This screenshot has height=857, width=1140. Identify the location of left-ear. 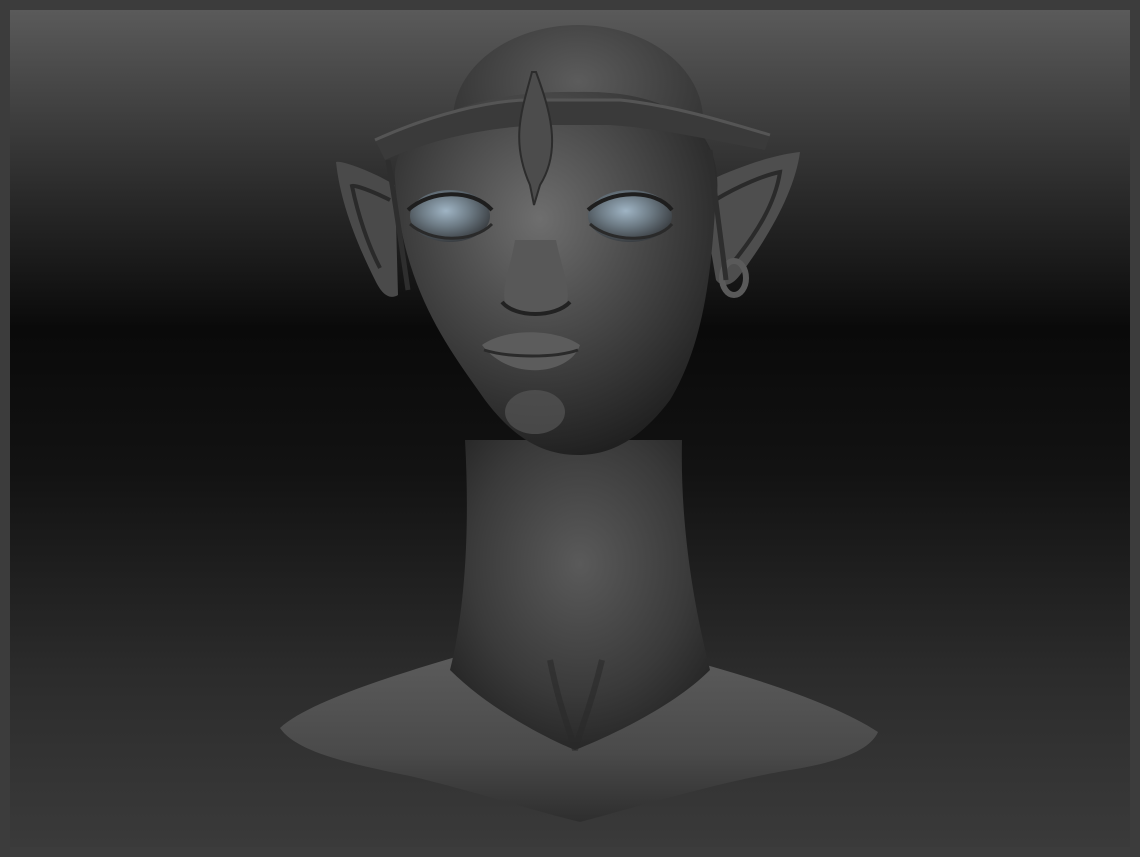
(367, 229).